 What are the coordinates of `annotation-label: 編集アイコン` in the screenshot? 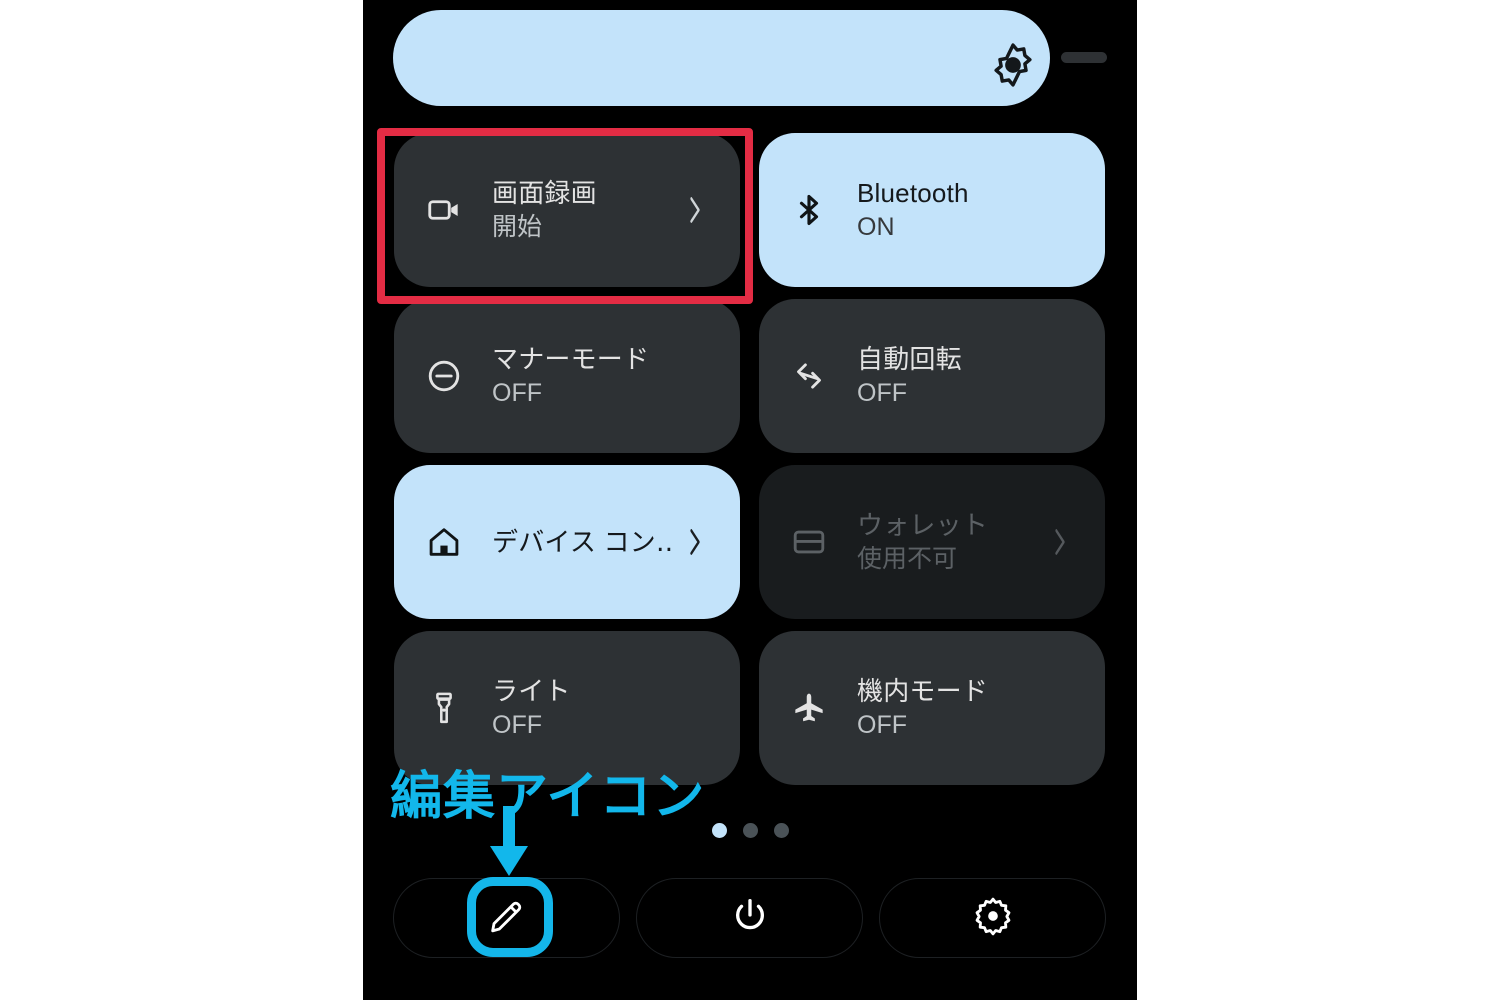 It's located at (548, 797).